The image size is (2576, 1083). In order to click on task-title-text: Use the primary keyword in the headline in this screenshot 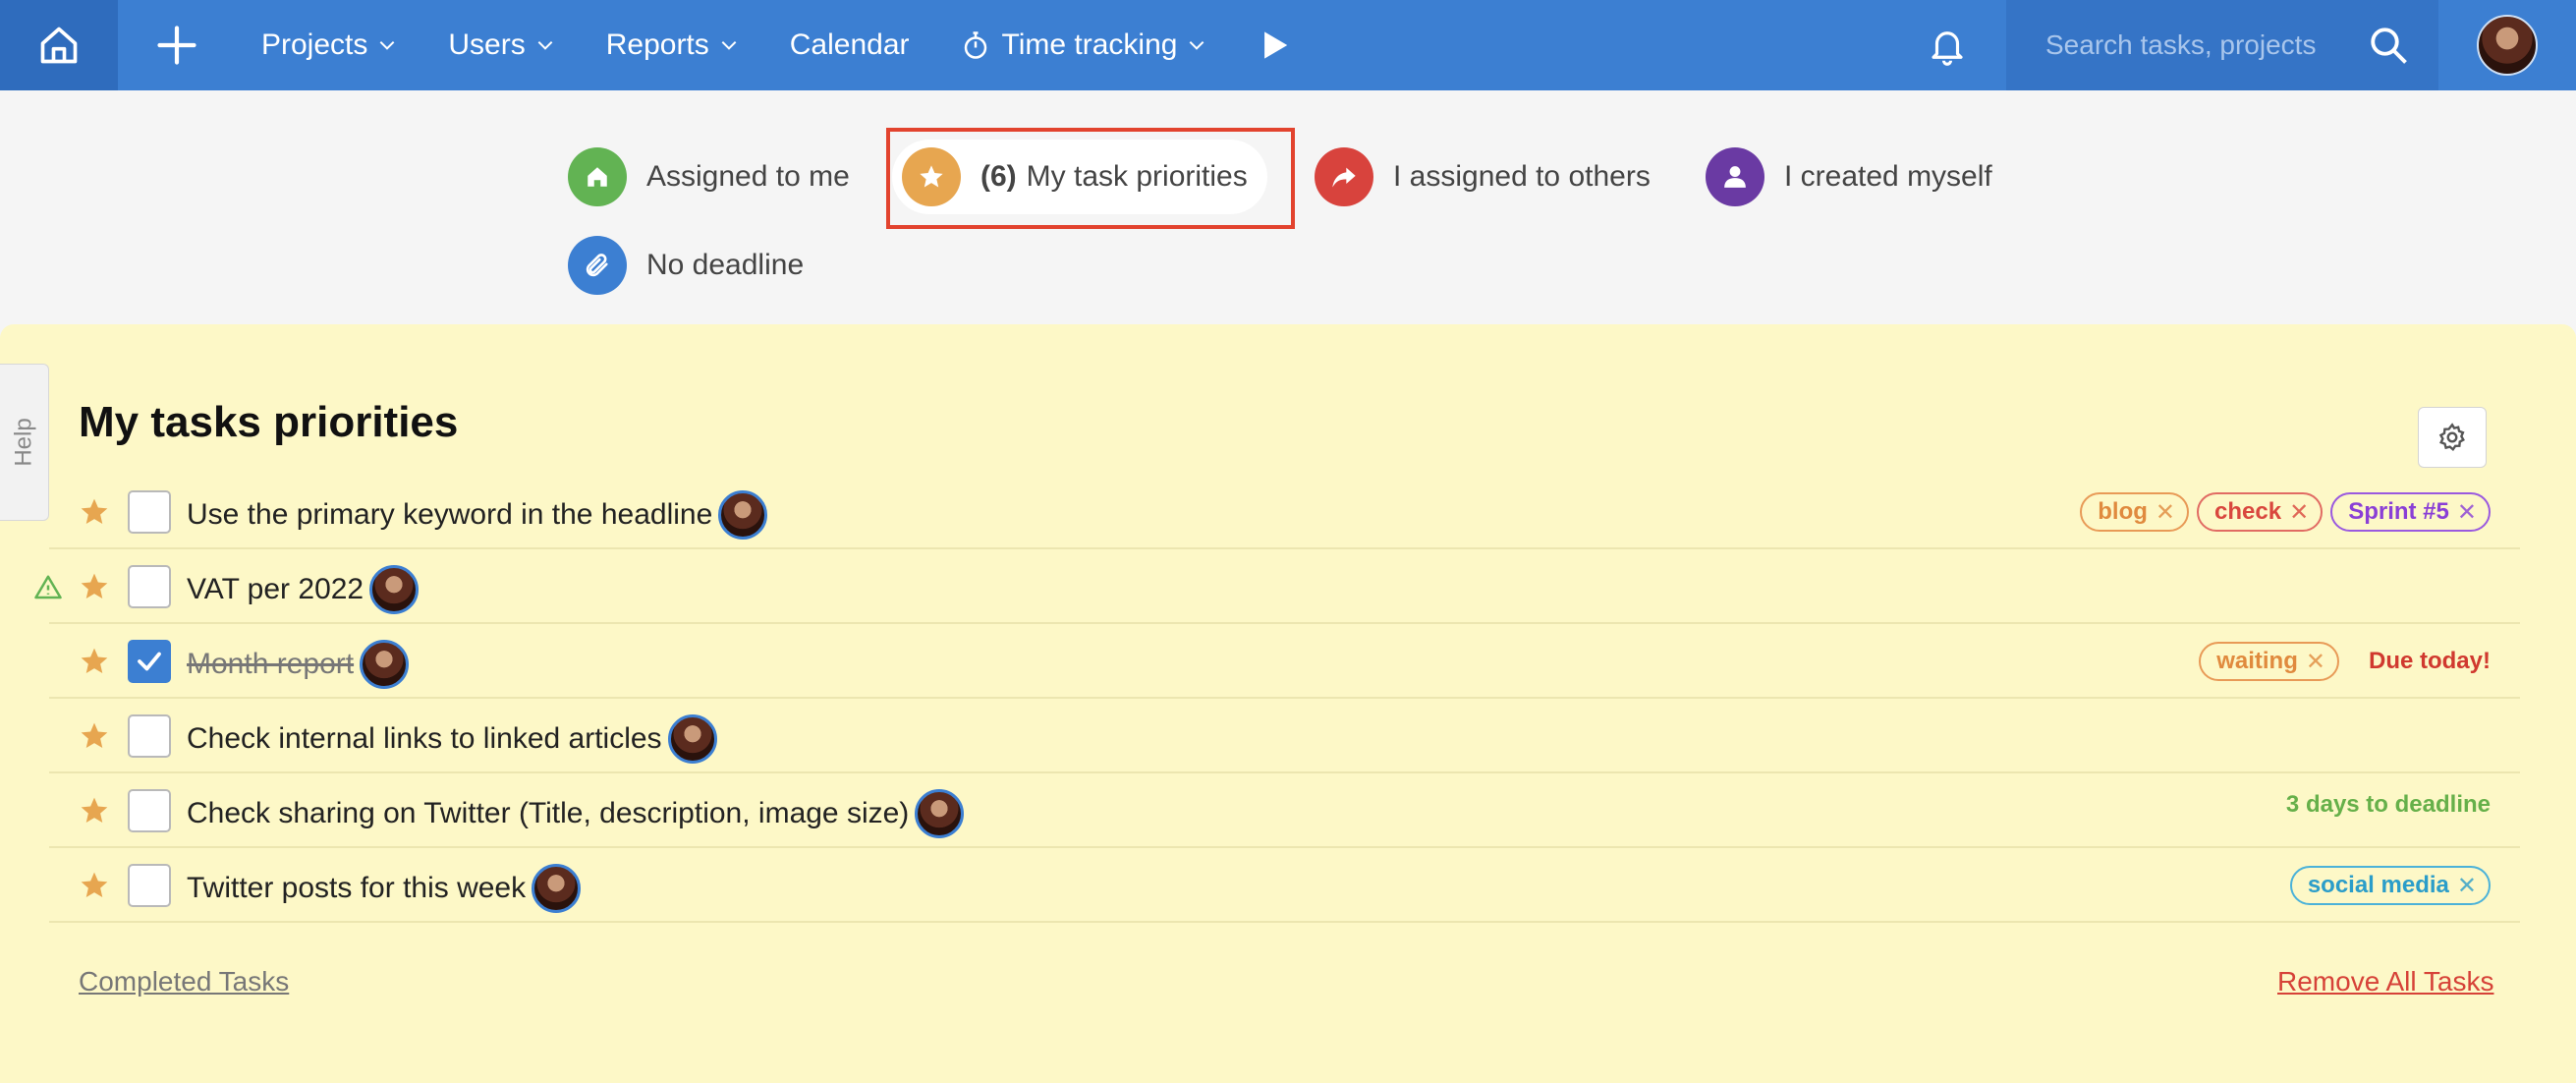, I will do `click(450, 514)`.